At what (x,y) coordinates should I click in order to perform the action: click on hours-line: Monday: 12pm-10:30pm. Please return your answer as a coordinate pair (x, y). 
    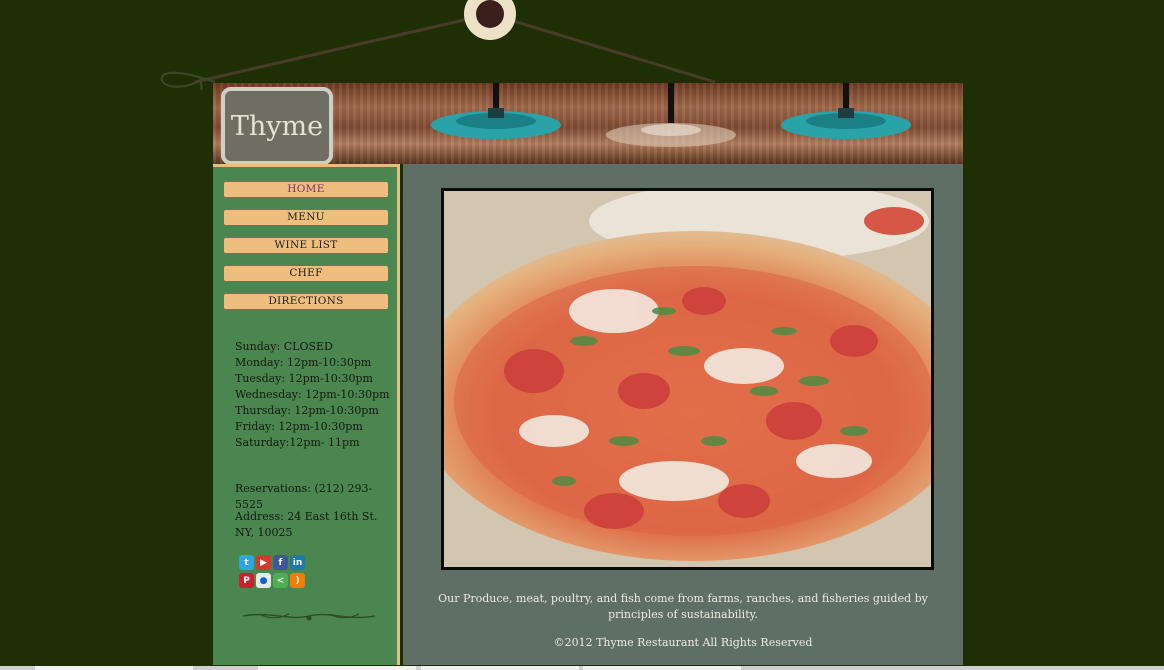
    Looking at the image, I should click on (303, 362).